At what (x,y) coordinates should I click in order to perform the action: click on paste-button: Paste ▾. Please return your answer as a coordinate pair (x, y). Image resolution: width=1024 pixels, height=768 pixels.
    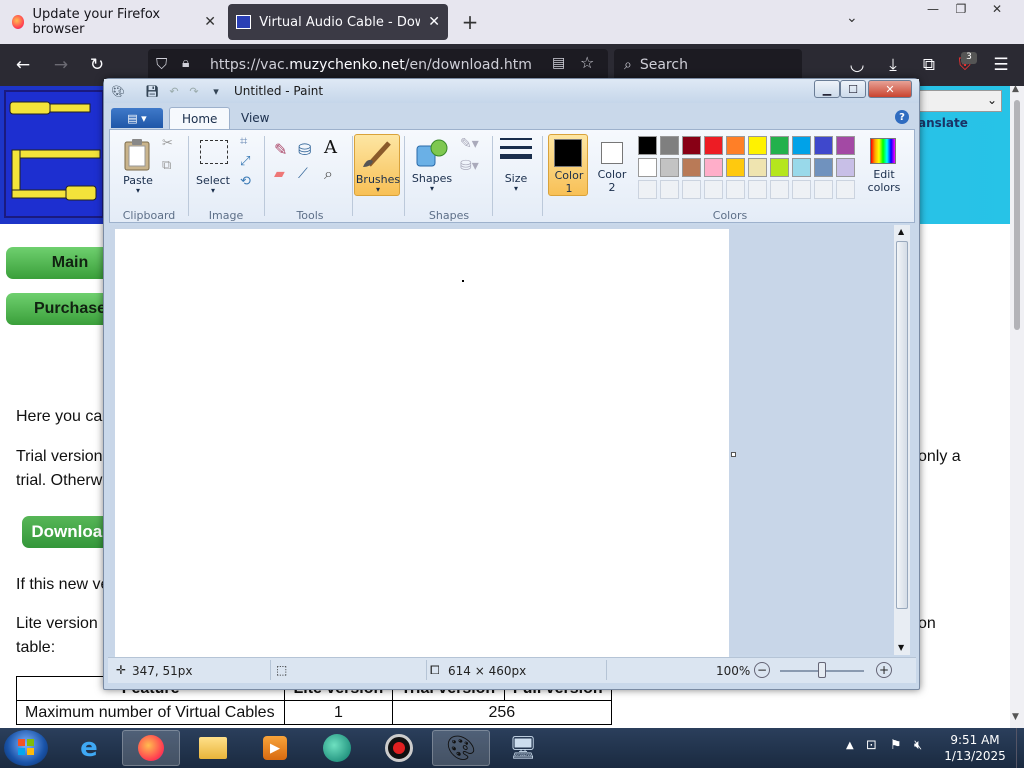
    Looking at the image, I should click on (138, 165).